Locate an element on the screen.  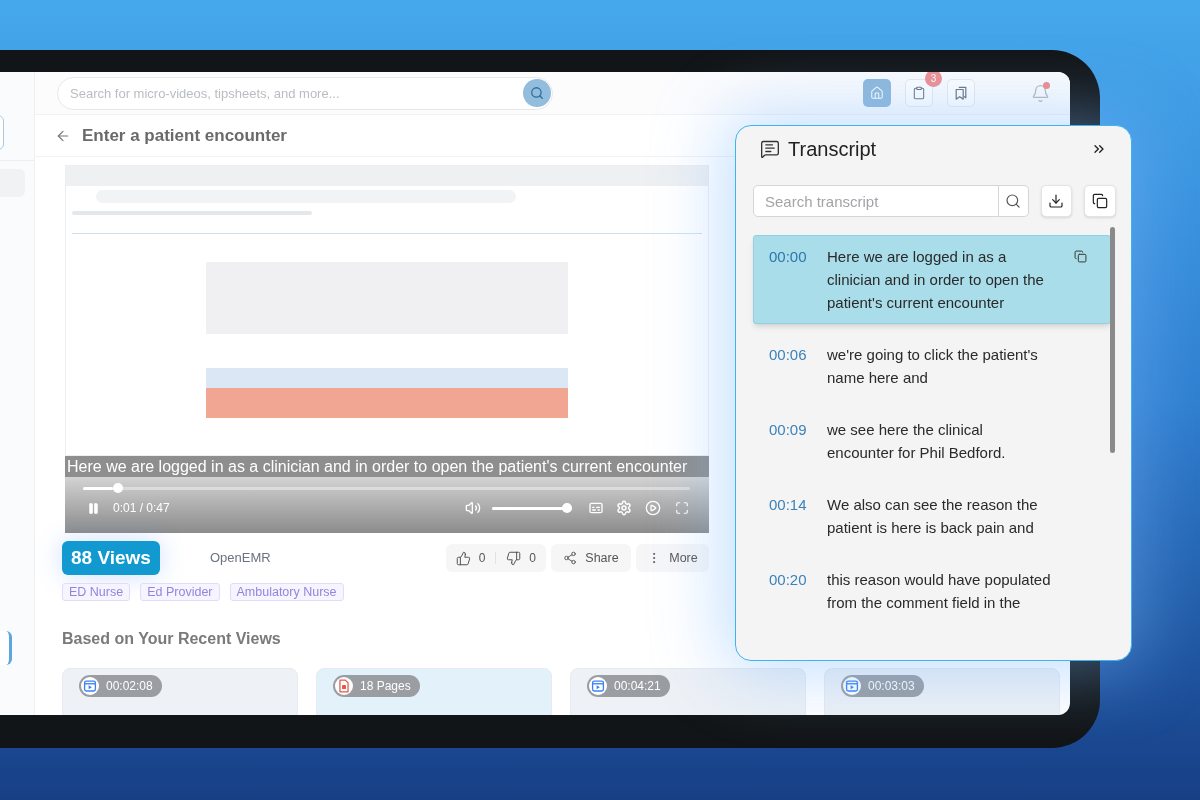
bell-icon is located at coordinates (1040, 93).